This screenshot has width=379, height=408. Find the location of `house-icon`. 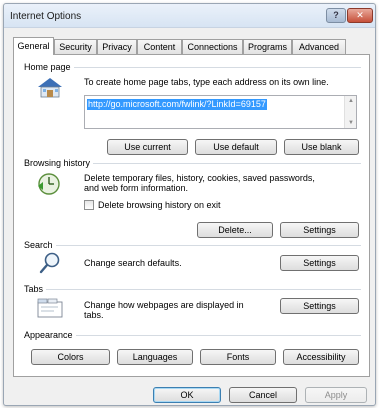

house-icon is located at coordinates (50, 88).